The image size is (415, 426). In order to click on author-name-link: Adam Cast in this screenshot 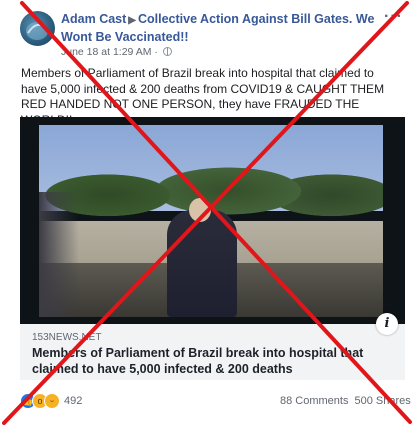, I will do `click(93, 19)`.